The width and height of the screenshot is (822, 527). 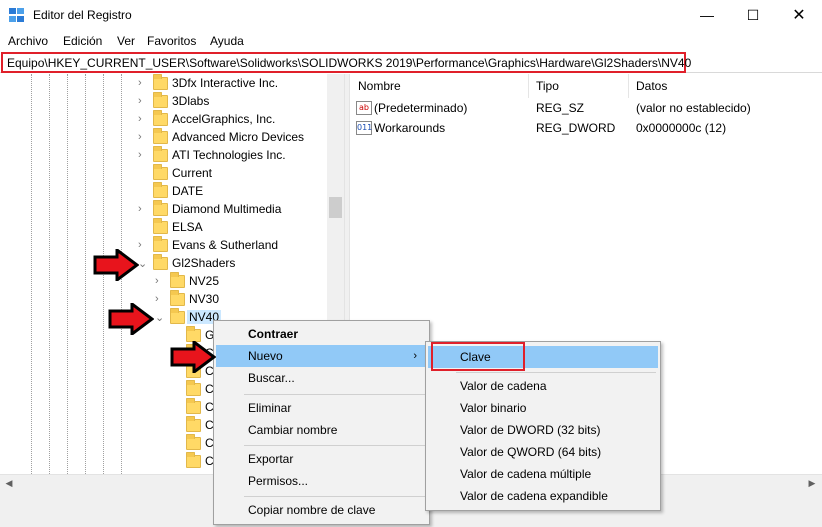 I want to click on minimize-button: —, so click(x=707, y=15).